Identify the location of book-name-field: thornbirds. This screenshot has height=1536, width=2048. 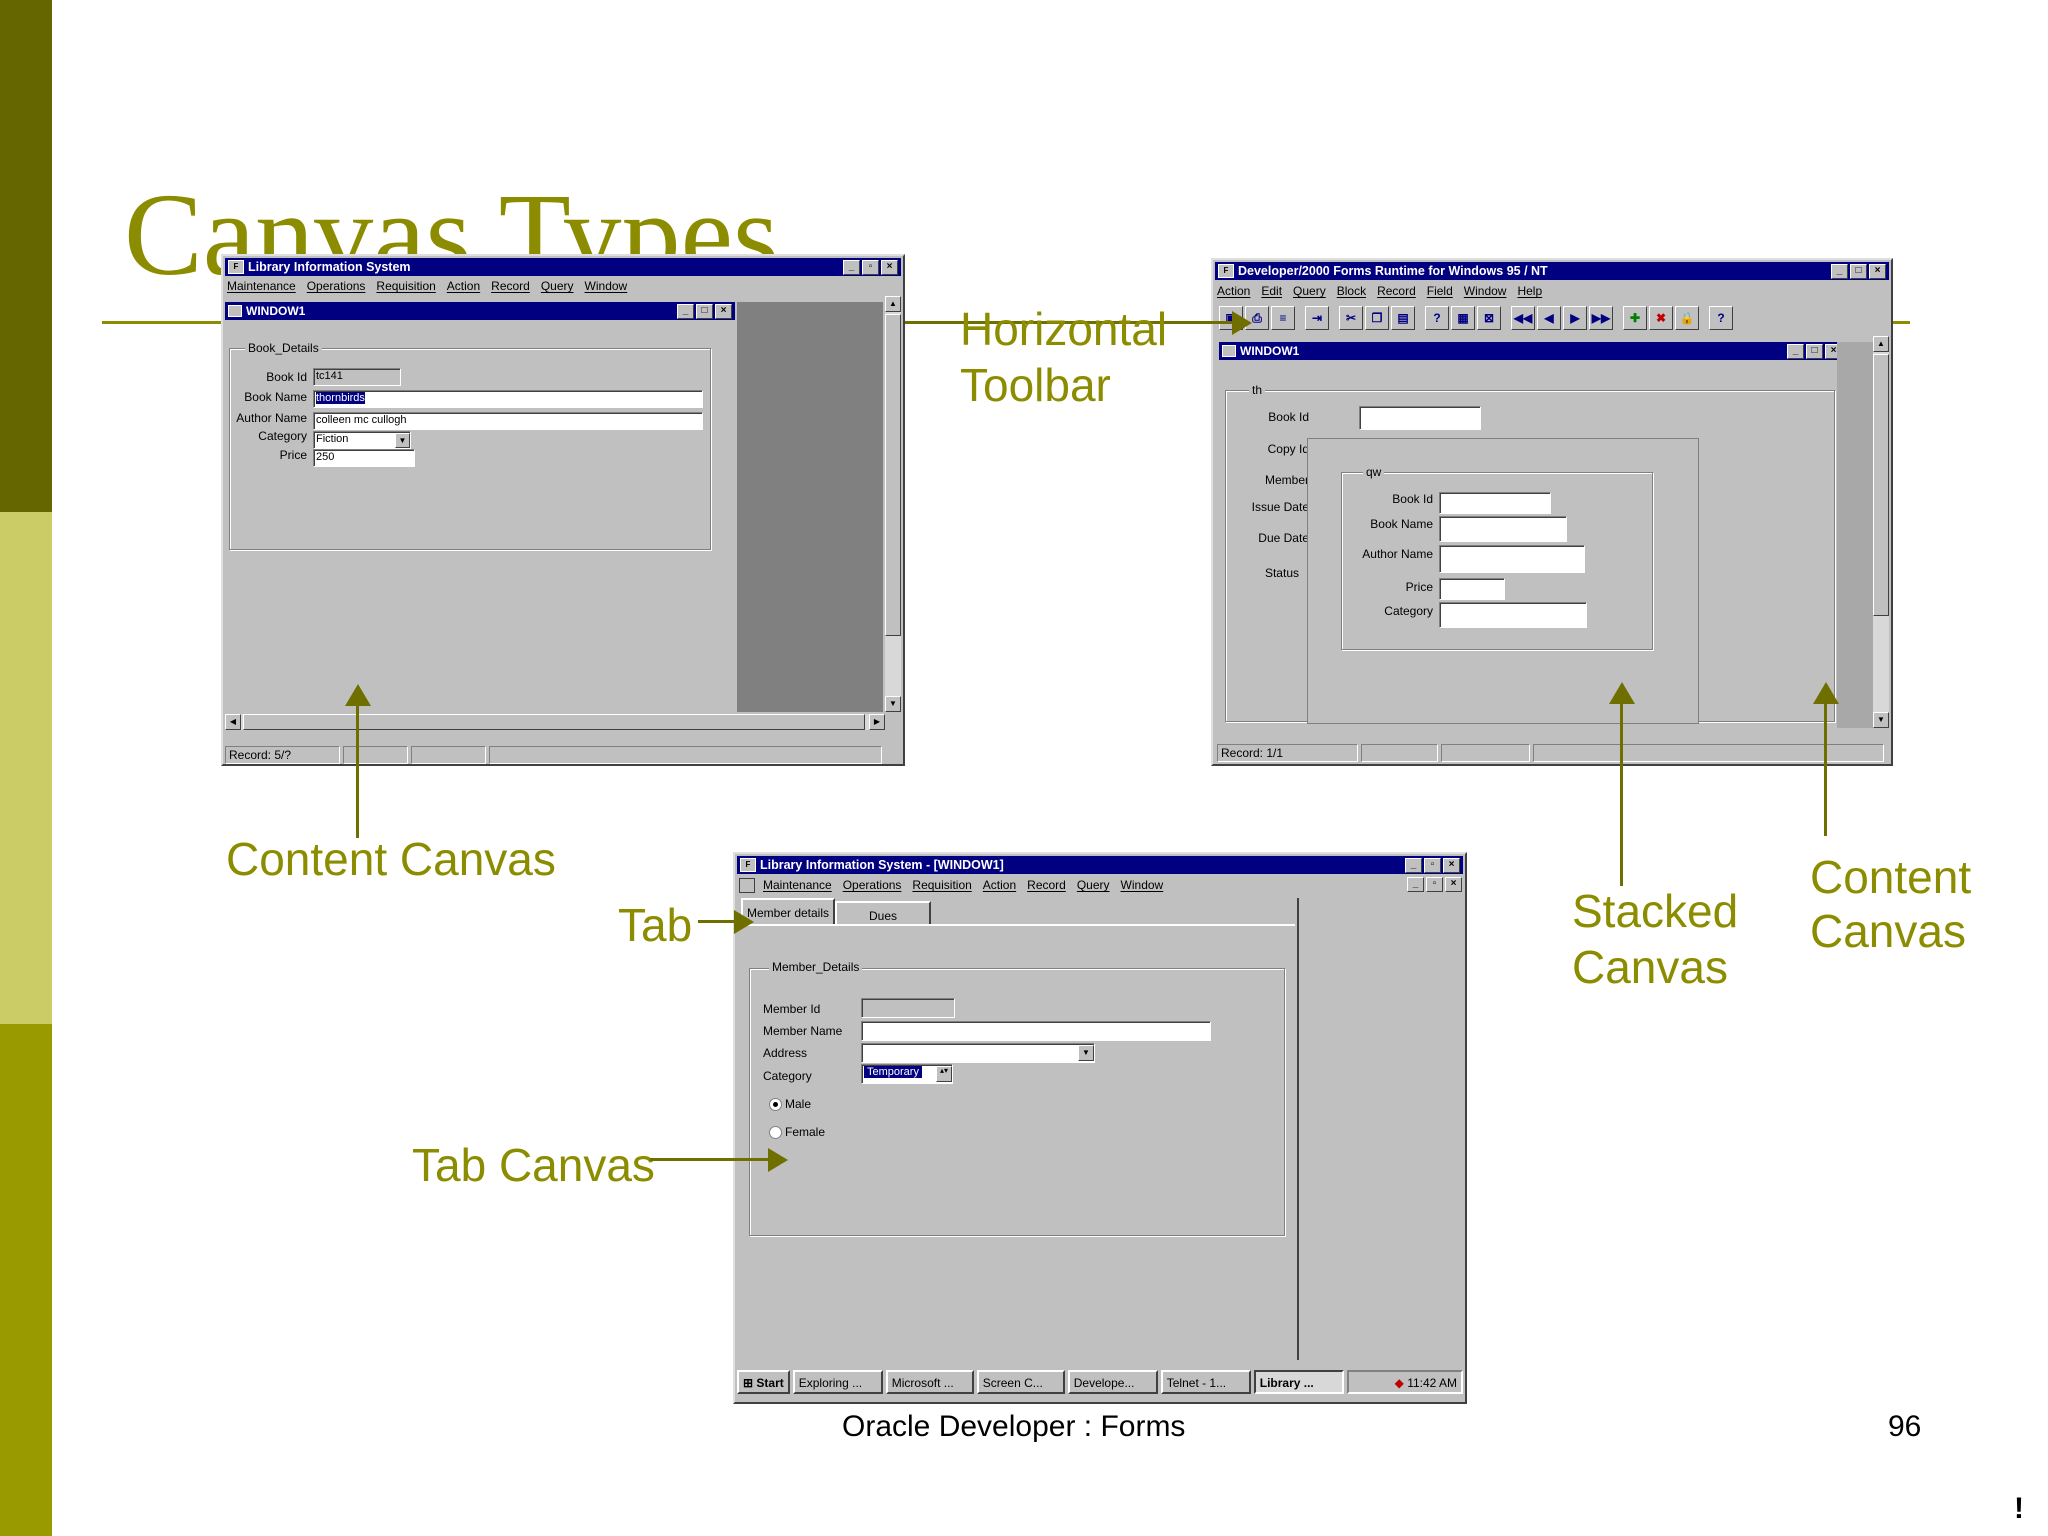
(508, 399).